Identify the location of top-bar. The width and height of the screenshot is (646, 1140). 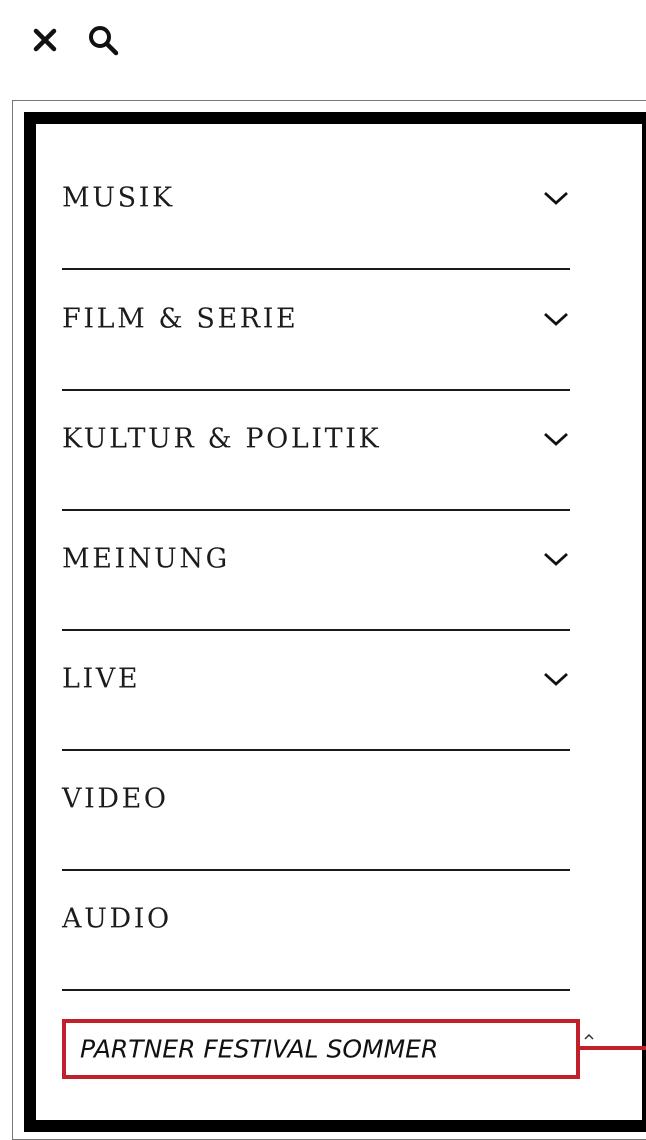
(74, 40).